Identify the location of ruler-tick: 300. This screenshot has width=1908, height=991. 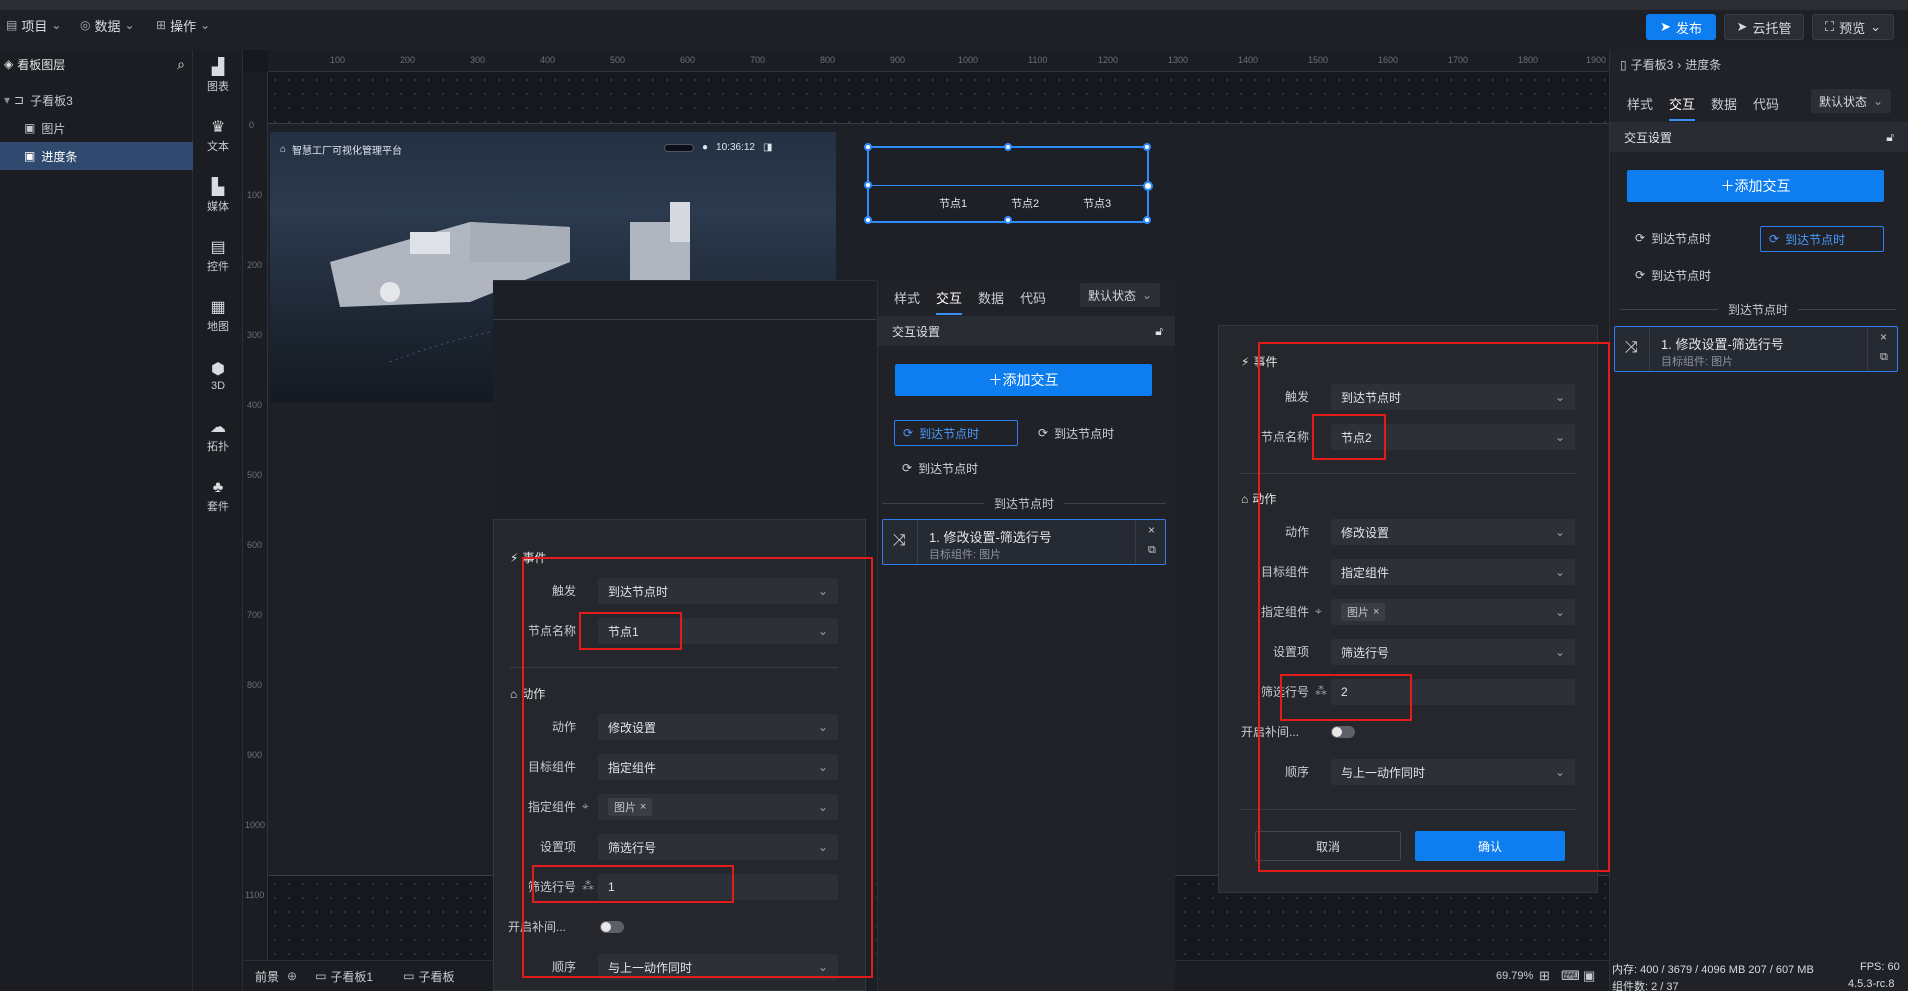
(255, 335).